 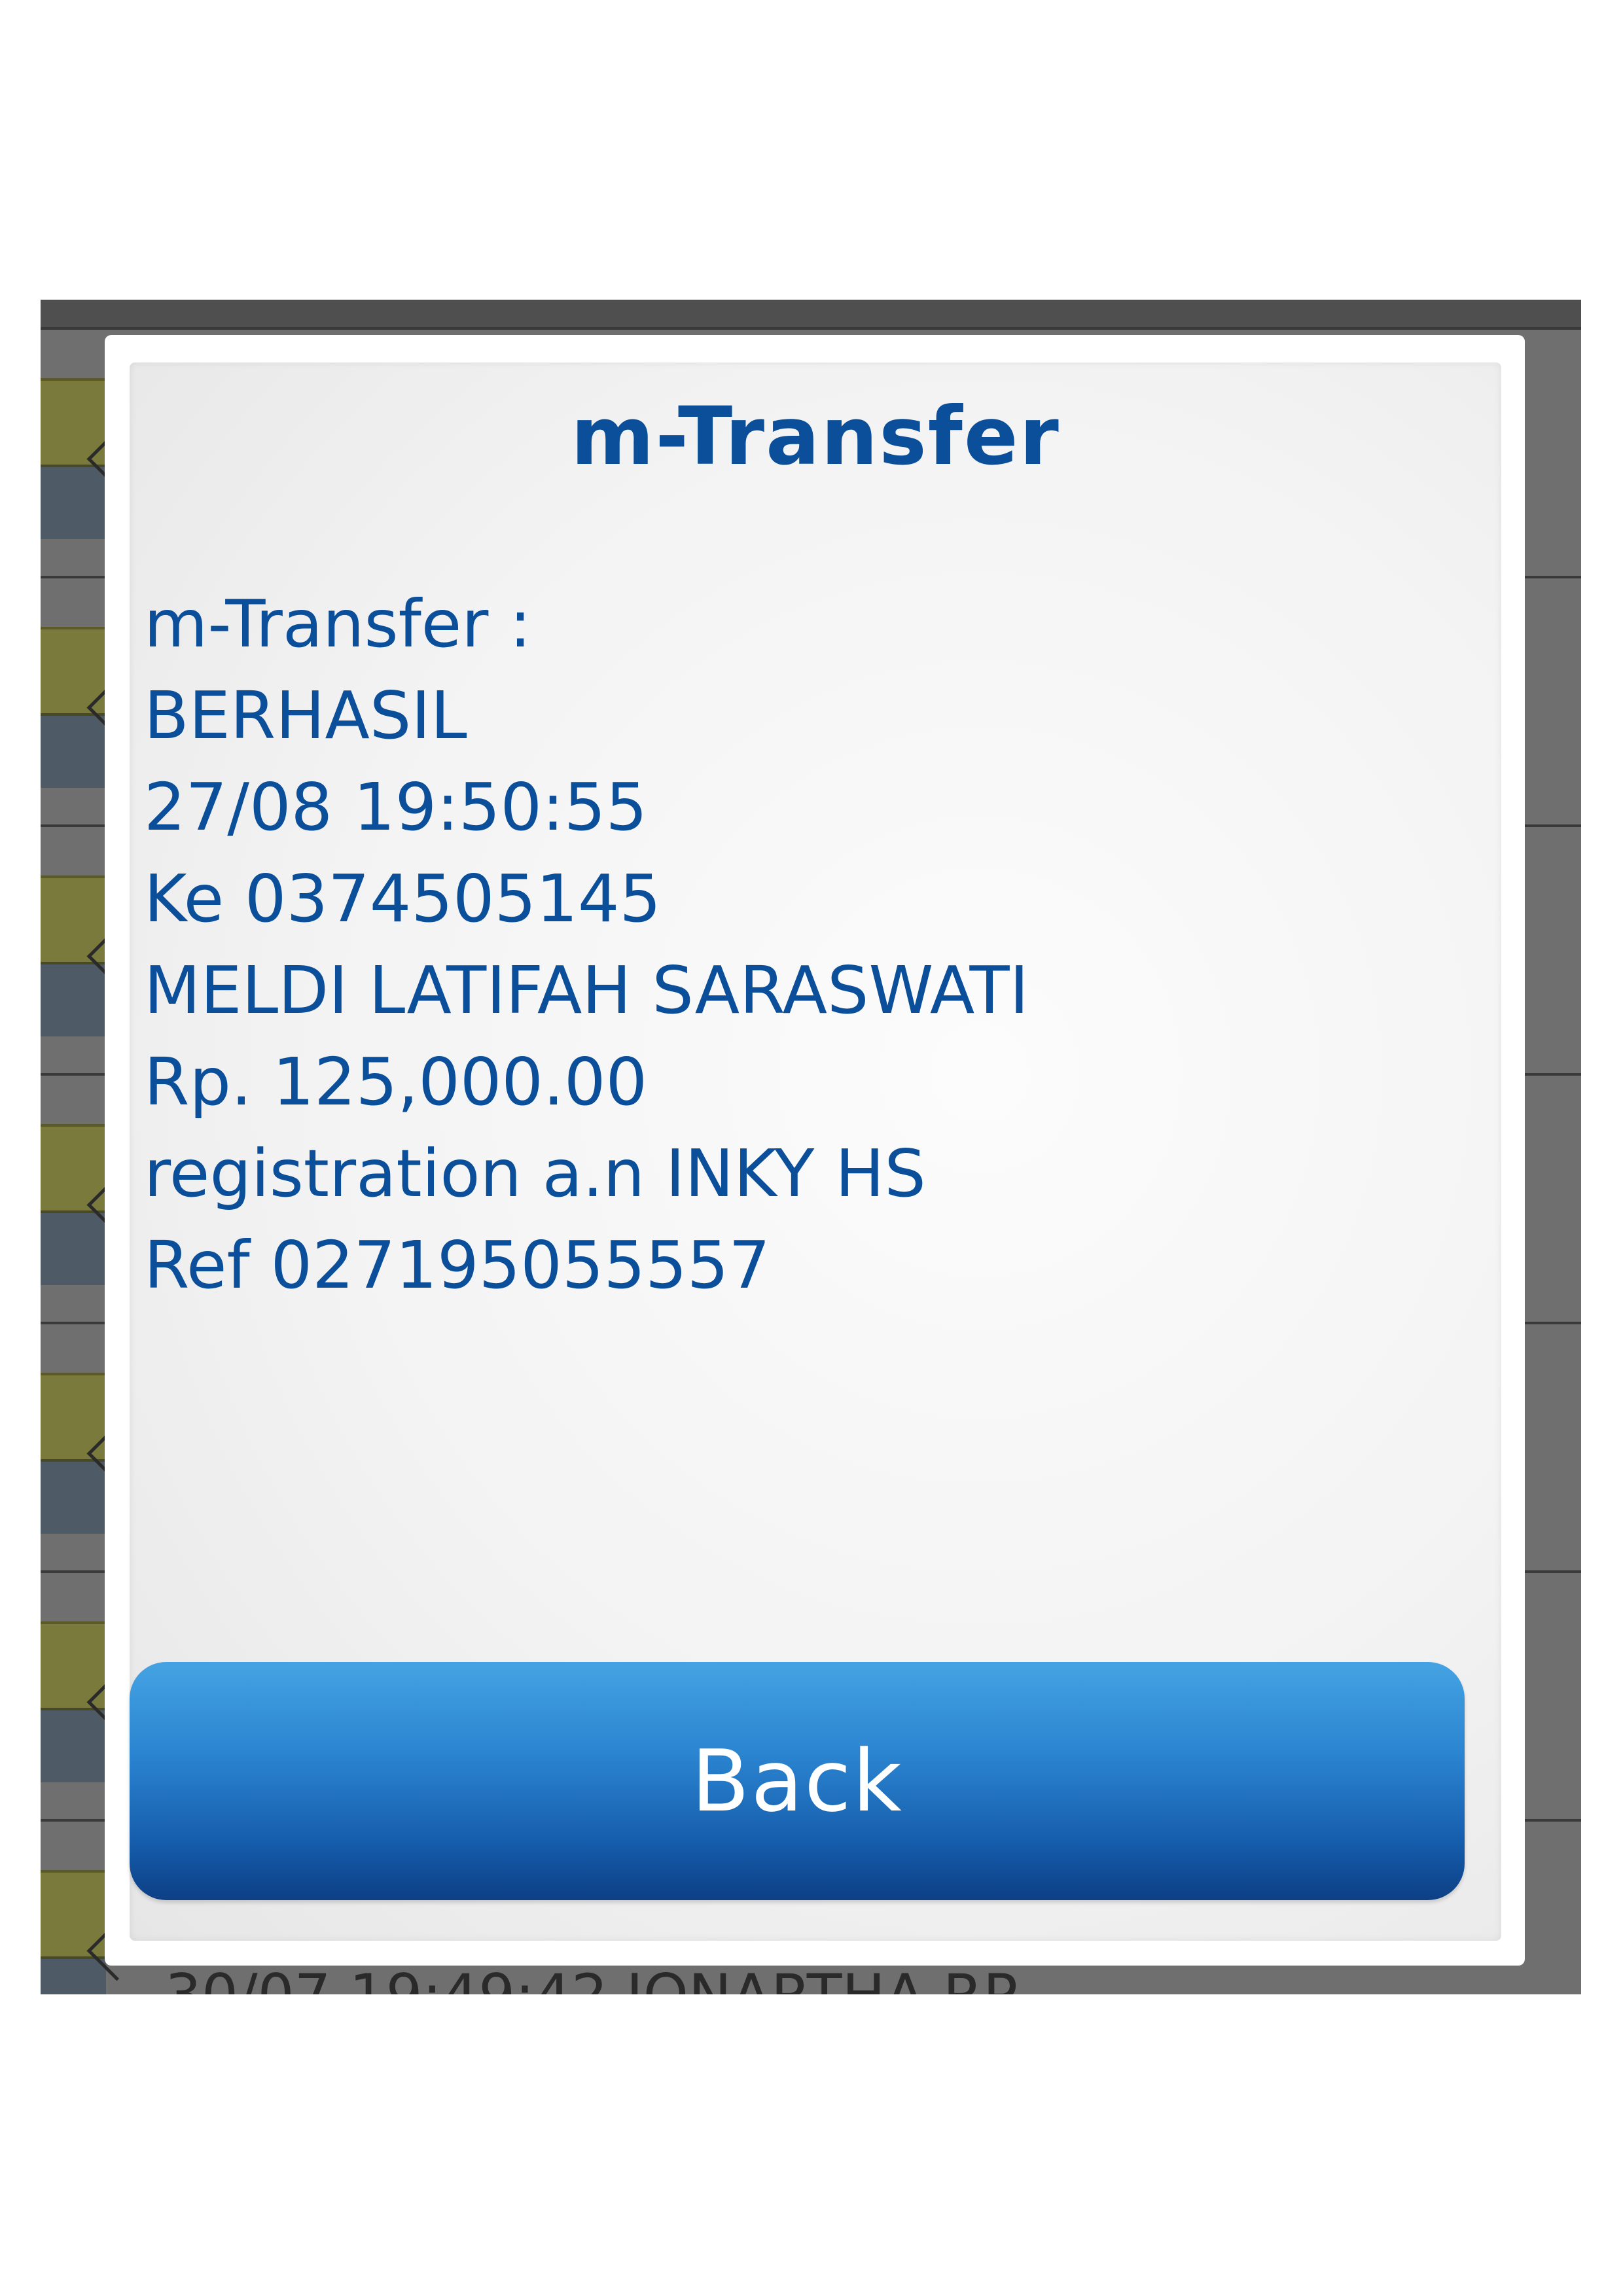 What do you see at coordinates (811, 313) in the screenshot?
I see `status-bar` at bounding box center [811, 313].